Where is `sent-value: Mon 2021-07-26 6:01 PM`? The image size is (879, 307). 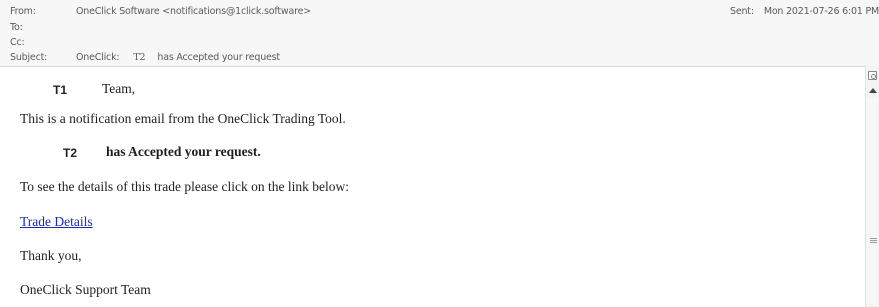 sent-value: Mon 2021-07-26 6:01 PM is located at coordinates (821, 11).